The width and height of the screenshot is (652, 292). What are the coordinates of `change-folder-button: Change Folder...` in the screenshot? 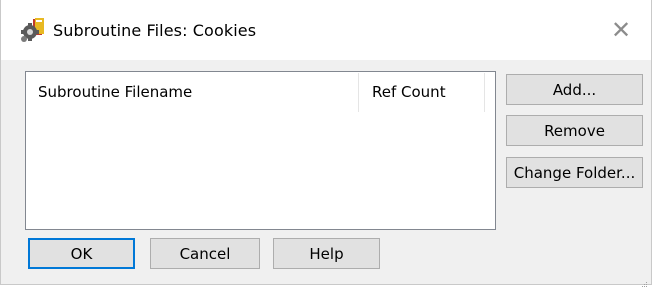 It's located at (574, 172).